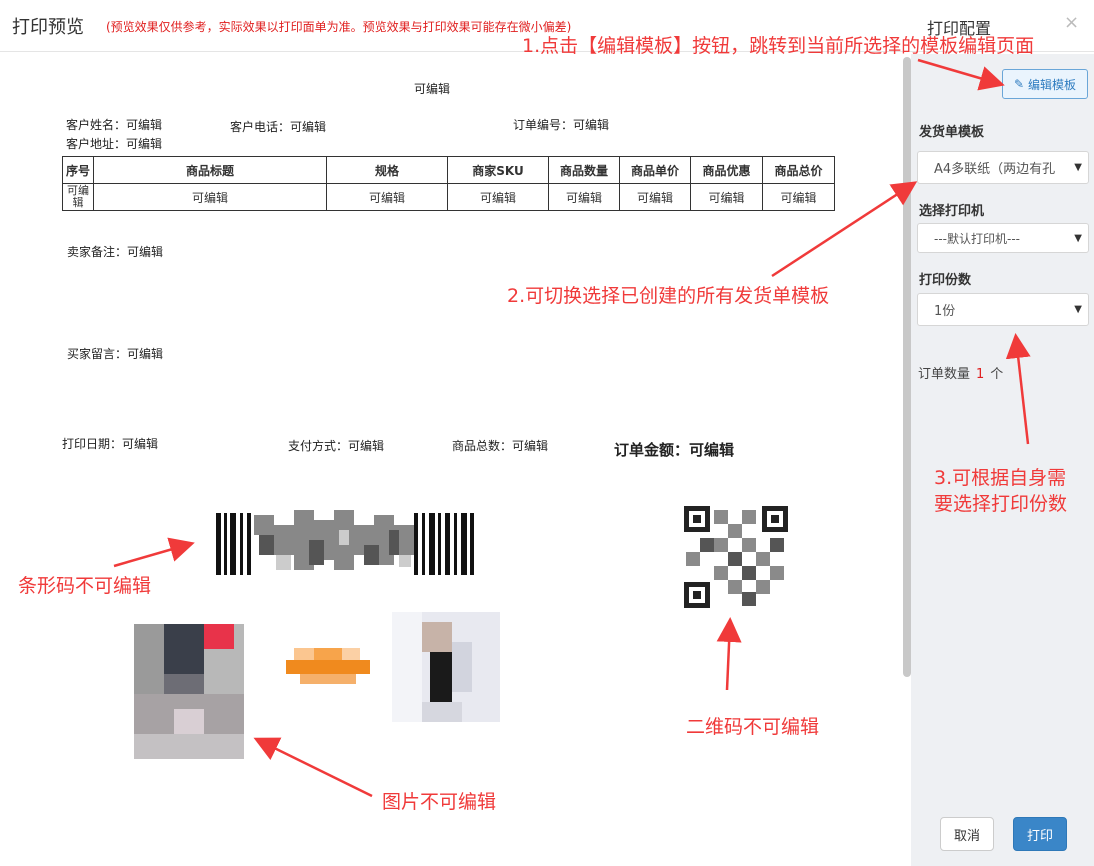  I want to click on print-date: 打印日期：可编辑, so click(110, 444).